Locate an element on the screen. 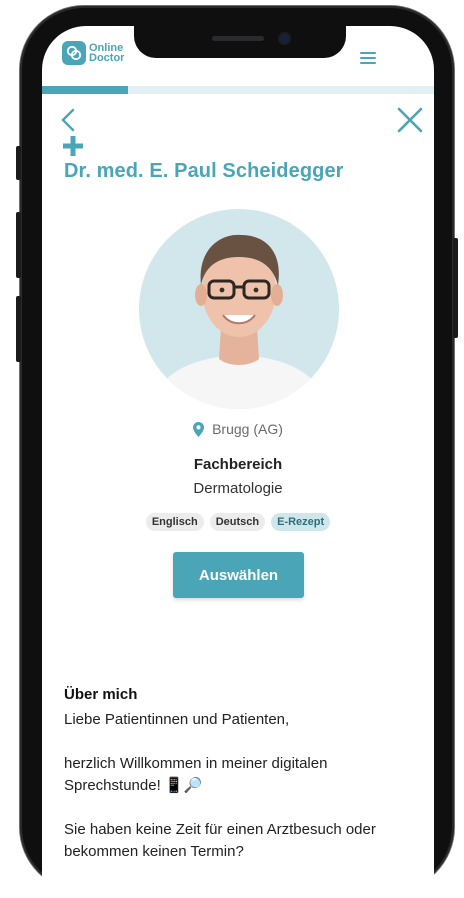 This screenshot has width=464, height=898. specialty-label: Fachbereich is located at coordinates (238, 464).